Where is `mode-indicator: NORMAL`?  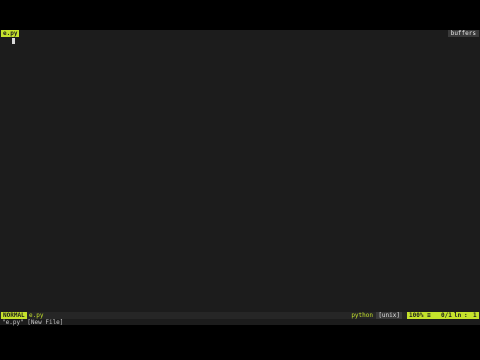 mode-indicator: NORMAL is located at coordinates (14, 315).